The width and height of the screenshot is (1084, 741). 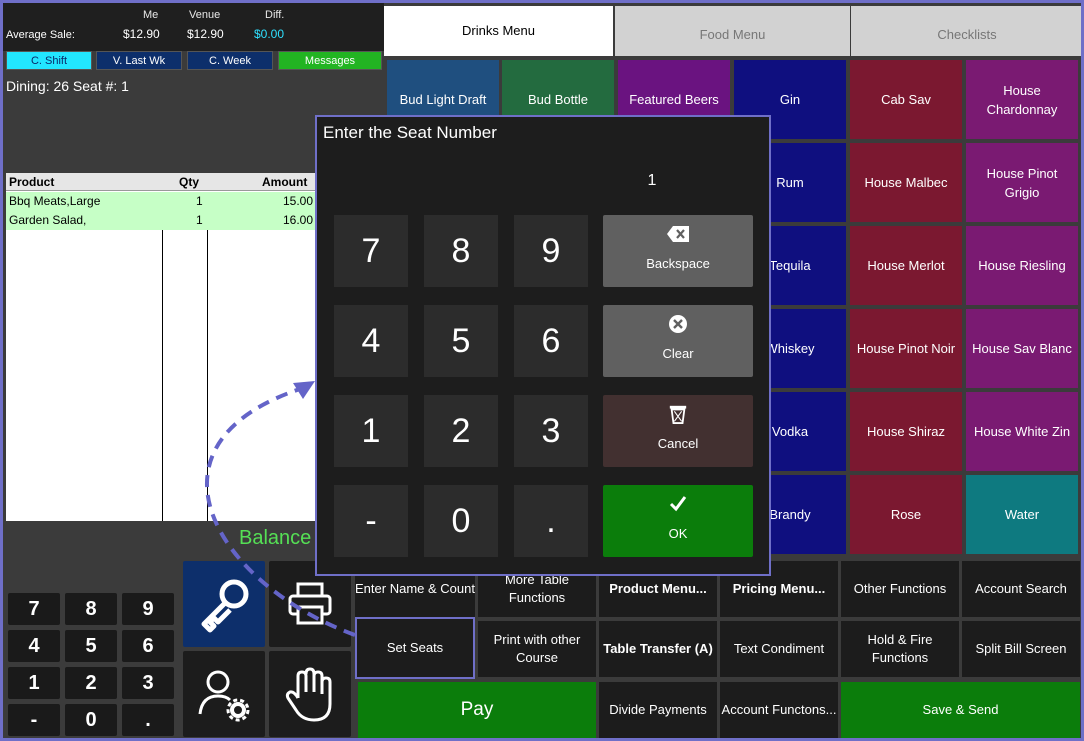 I want to click on ok-label: OK, so click(x=678, y=533).